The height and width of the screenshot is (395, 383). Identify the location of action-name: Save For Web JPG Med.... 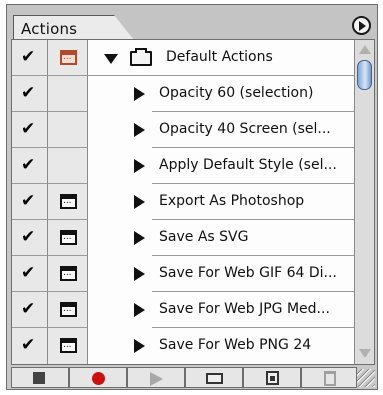
(244, 309).